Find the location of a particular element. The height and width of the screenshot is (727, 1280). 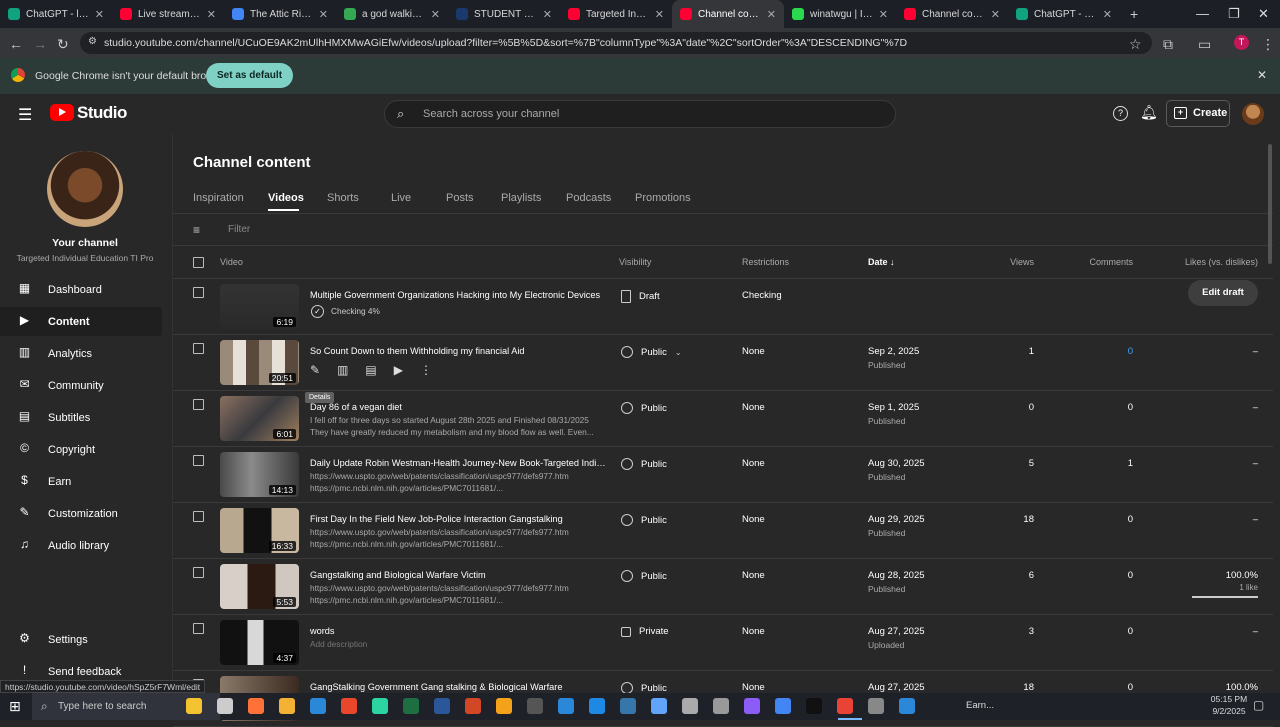

tab-playlists: Playlists is located at coordinates (521, 198).